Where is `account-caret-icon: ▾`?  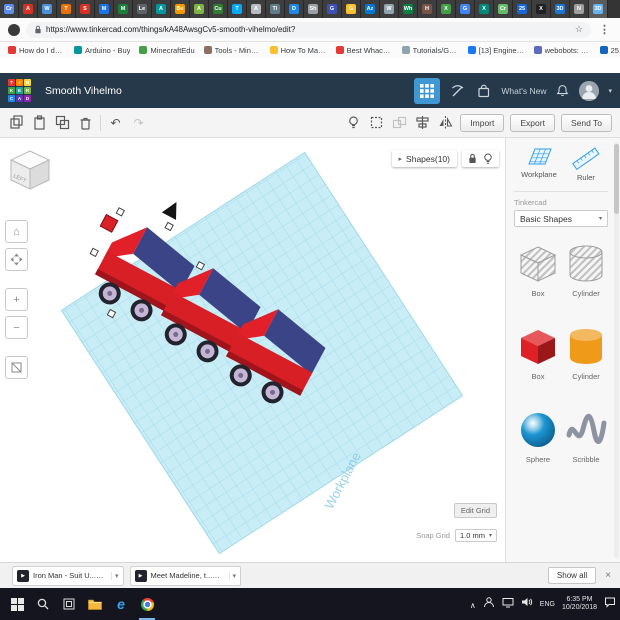
account-caret-icon: ▾ is located at coordinates (610, 91).